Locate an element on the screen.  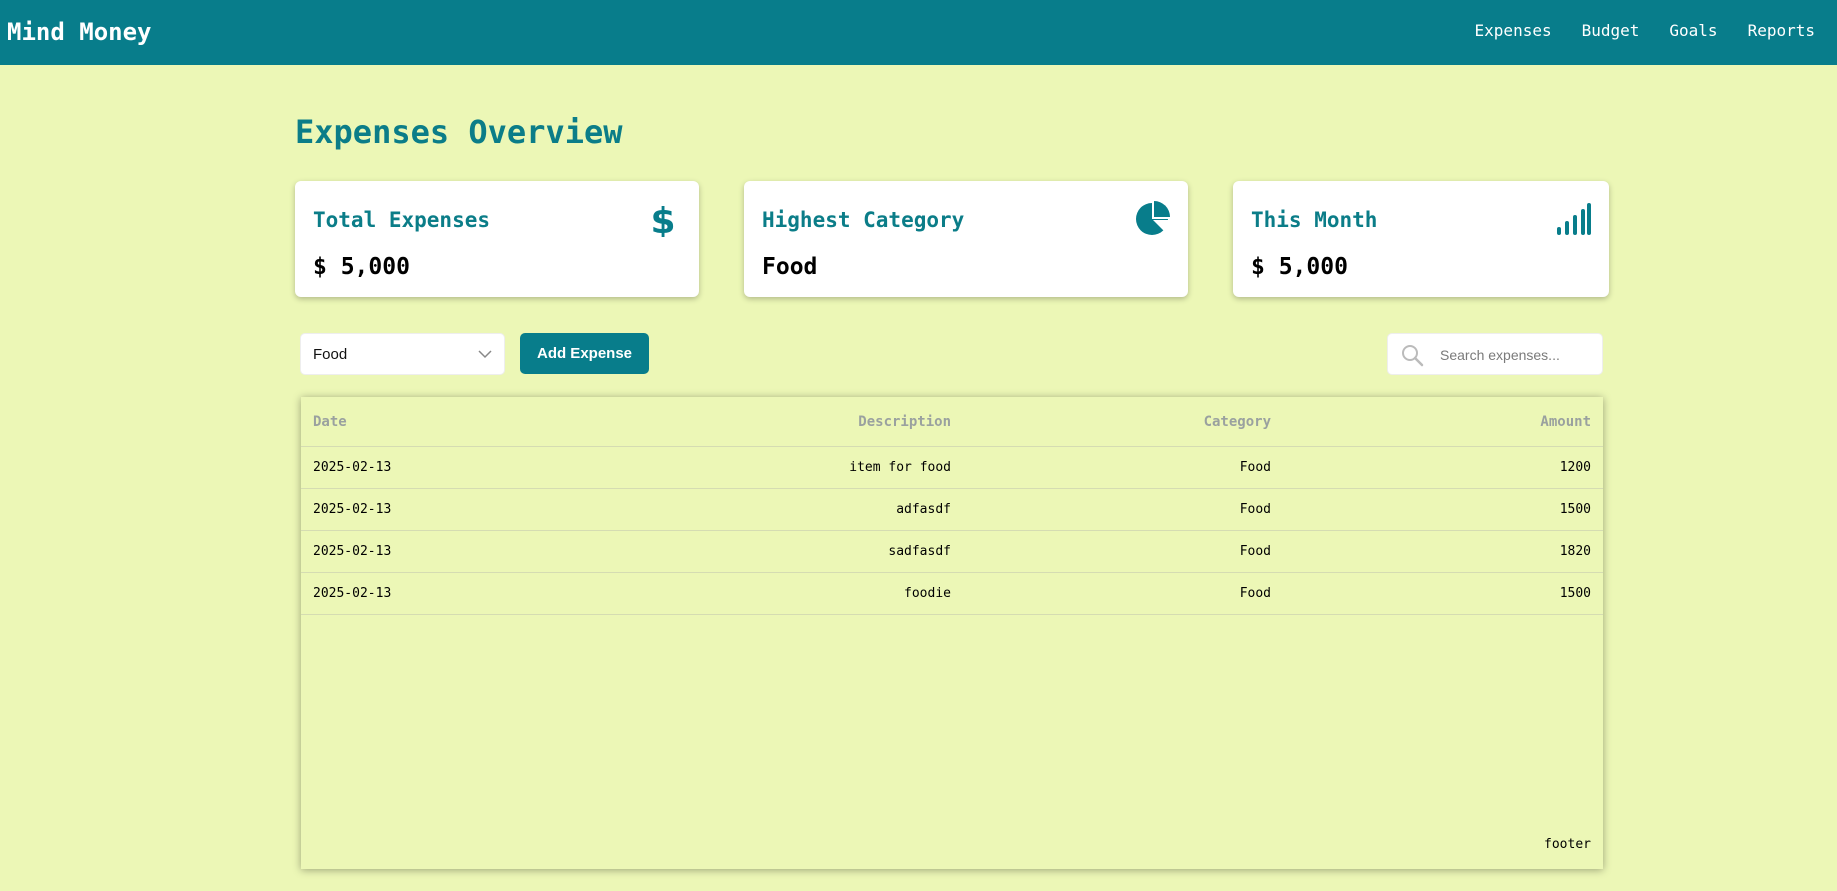
card-title: Total Expenses is located at coordinates (402, 220).